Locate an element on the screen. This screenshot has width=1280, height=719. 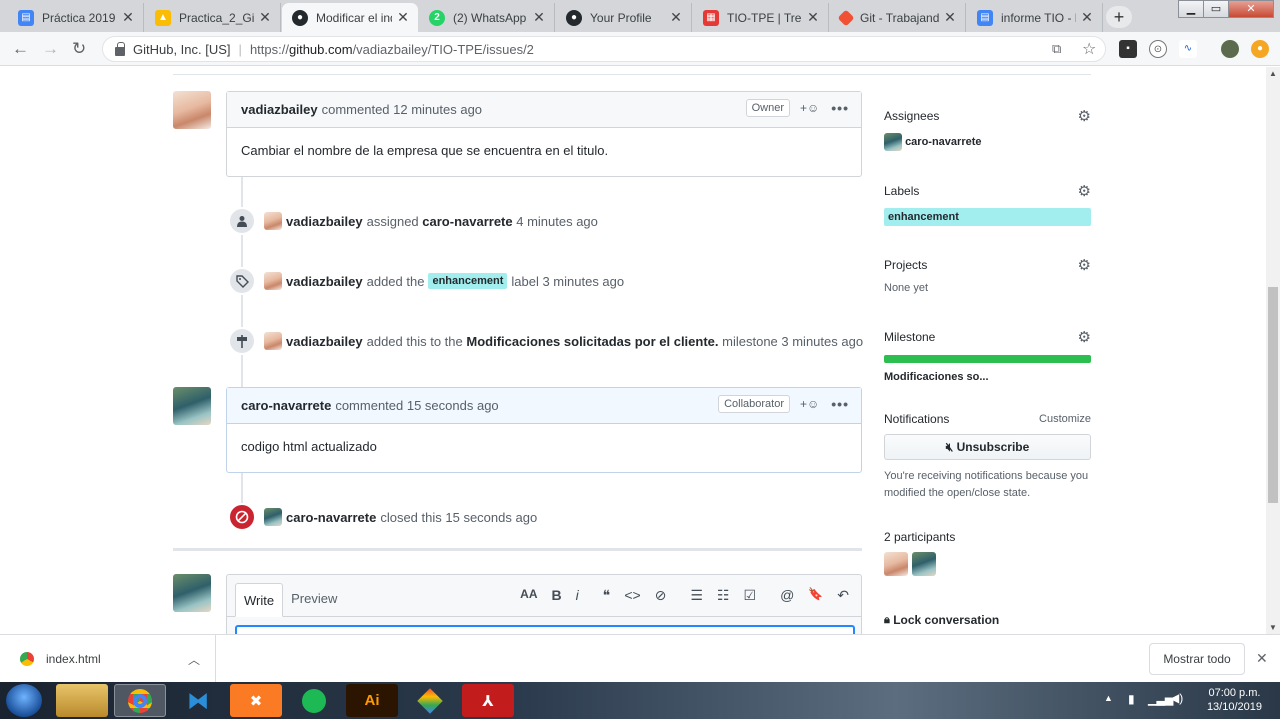
comment-timestamp: commented 15 seconds ago is located at coordinates (416, 405).